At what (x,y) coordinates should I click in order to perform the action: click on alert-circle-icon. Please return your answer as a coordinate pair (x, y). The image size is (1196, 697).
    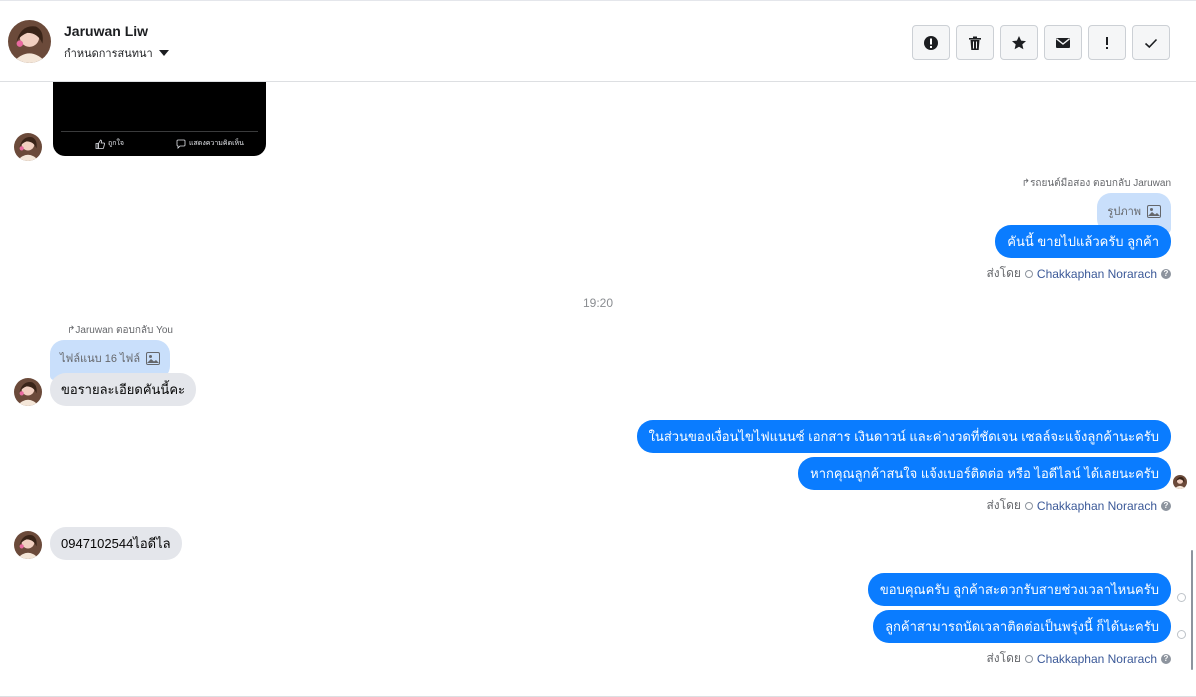
    Looking at the image, I should click on (931, 42).